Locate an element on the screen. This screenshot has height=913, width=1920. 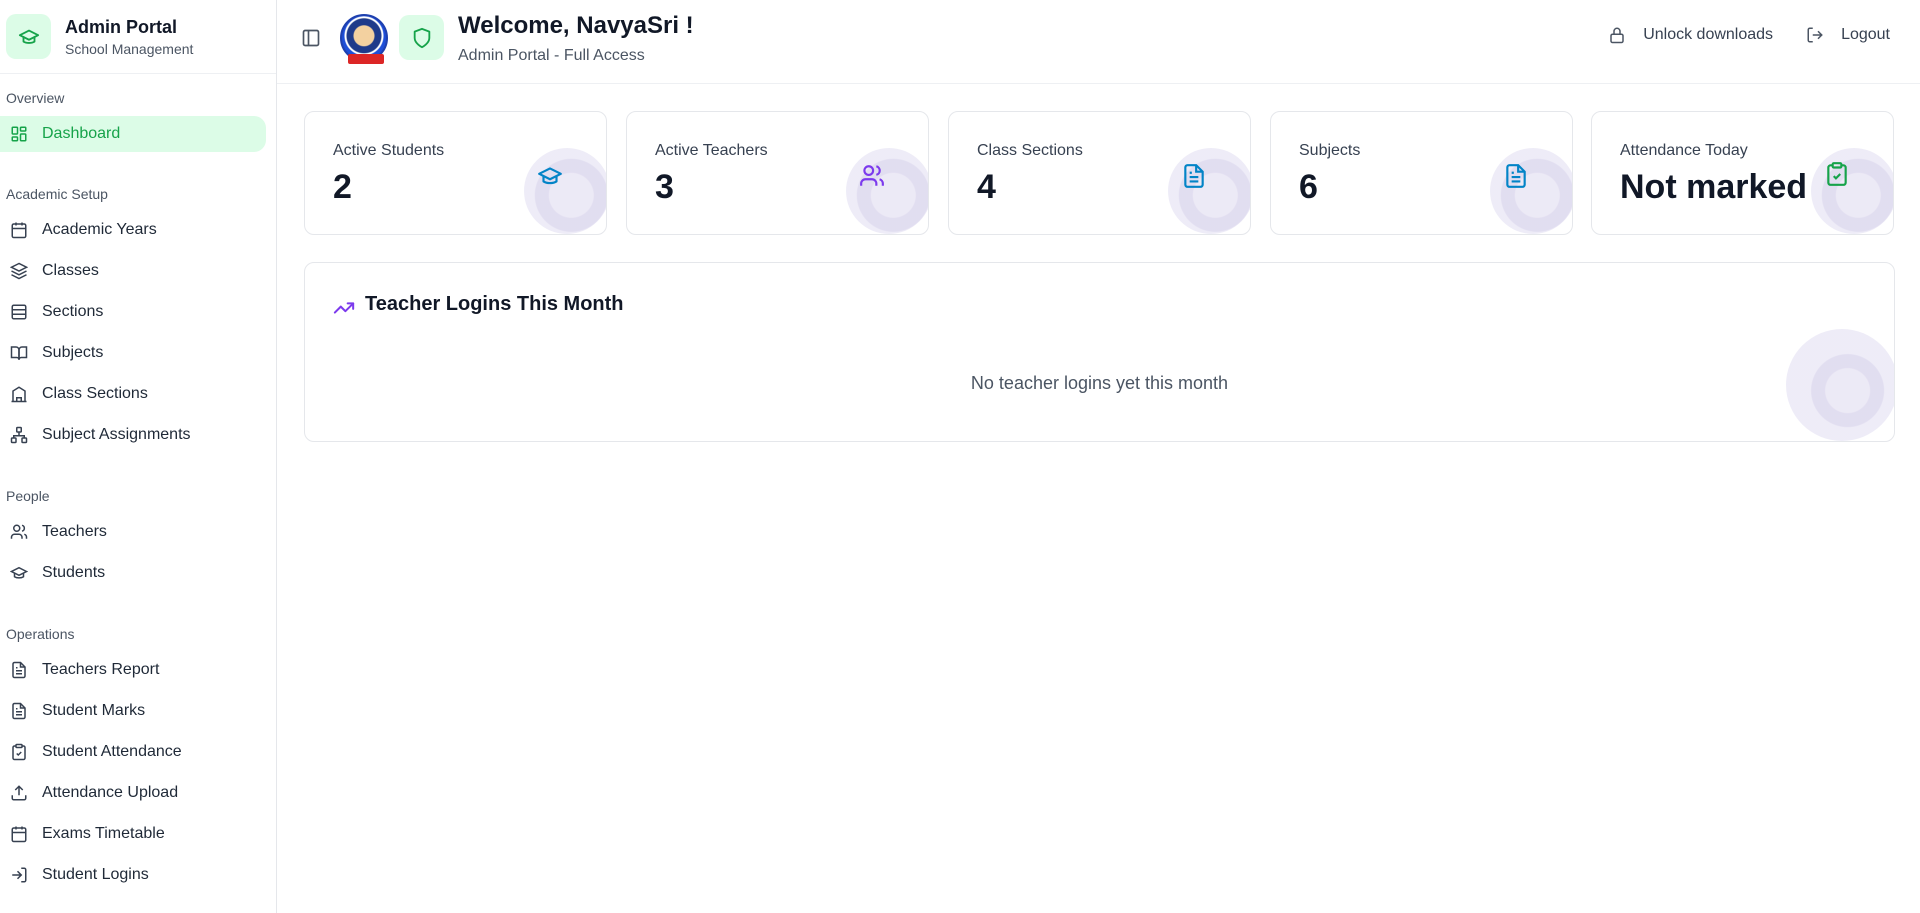
nav-group-label: Operations is located at coordinates (40, 634).